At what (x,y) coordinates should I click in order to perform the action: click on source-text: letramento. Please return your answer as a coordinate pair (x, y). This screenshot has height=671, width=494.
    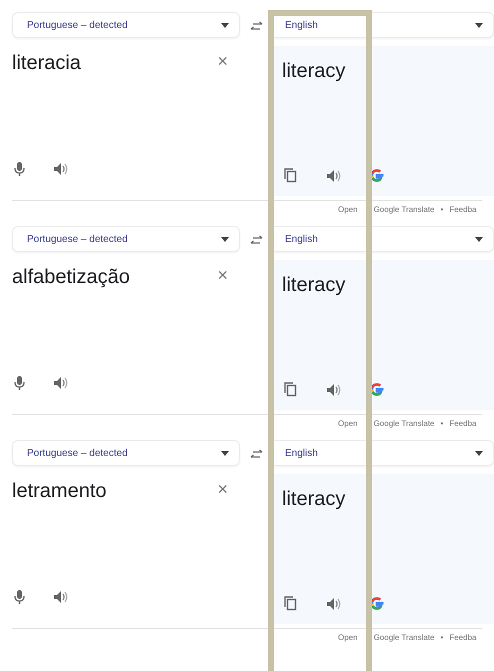
    Looking at the image, I should click on (59, 491).